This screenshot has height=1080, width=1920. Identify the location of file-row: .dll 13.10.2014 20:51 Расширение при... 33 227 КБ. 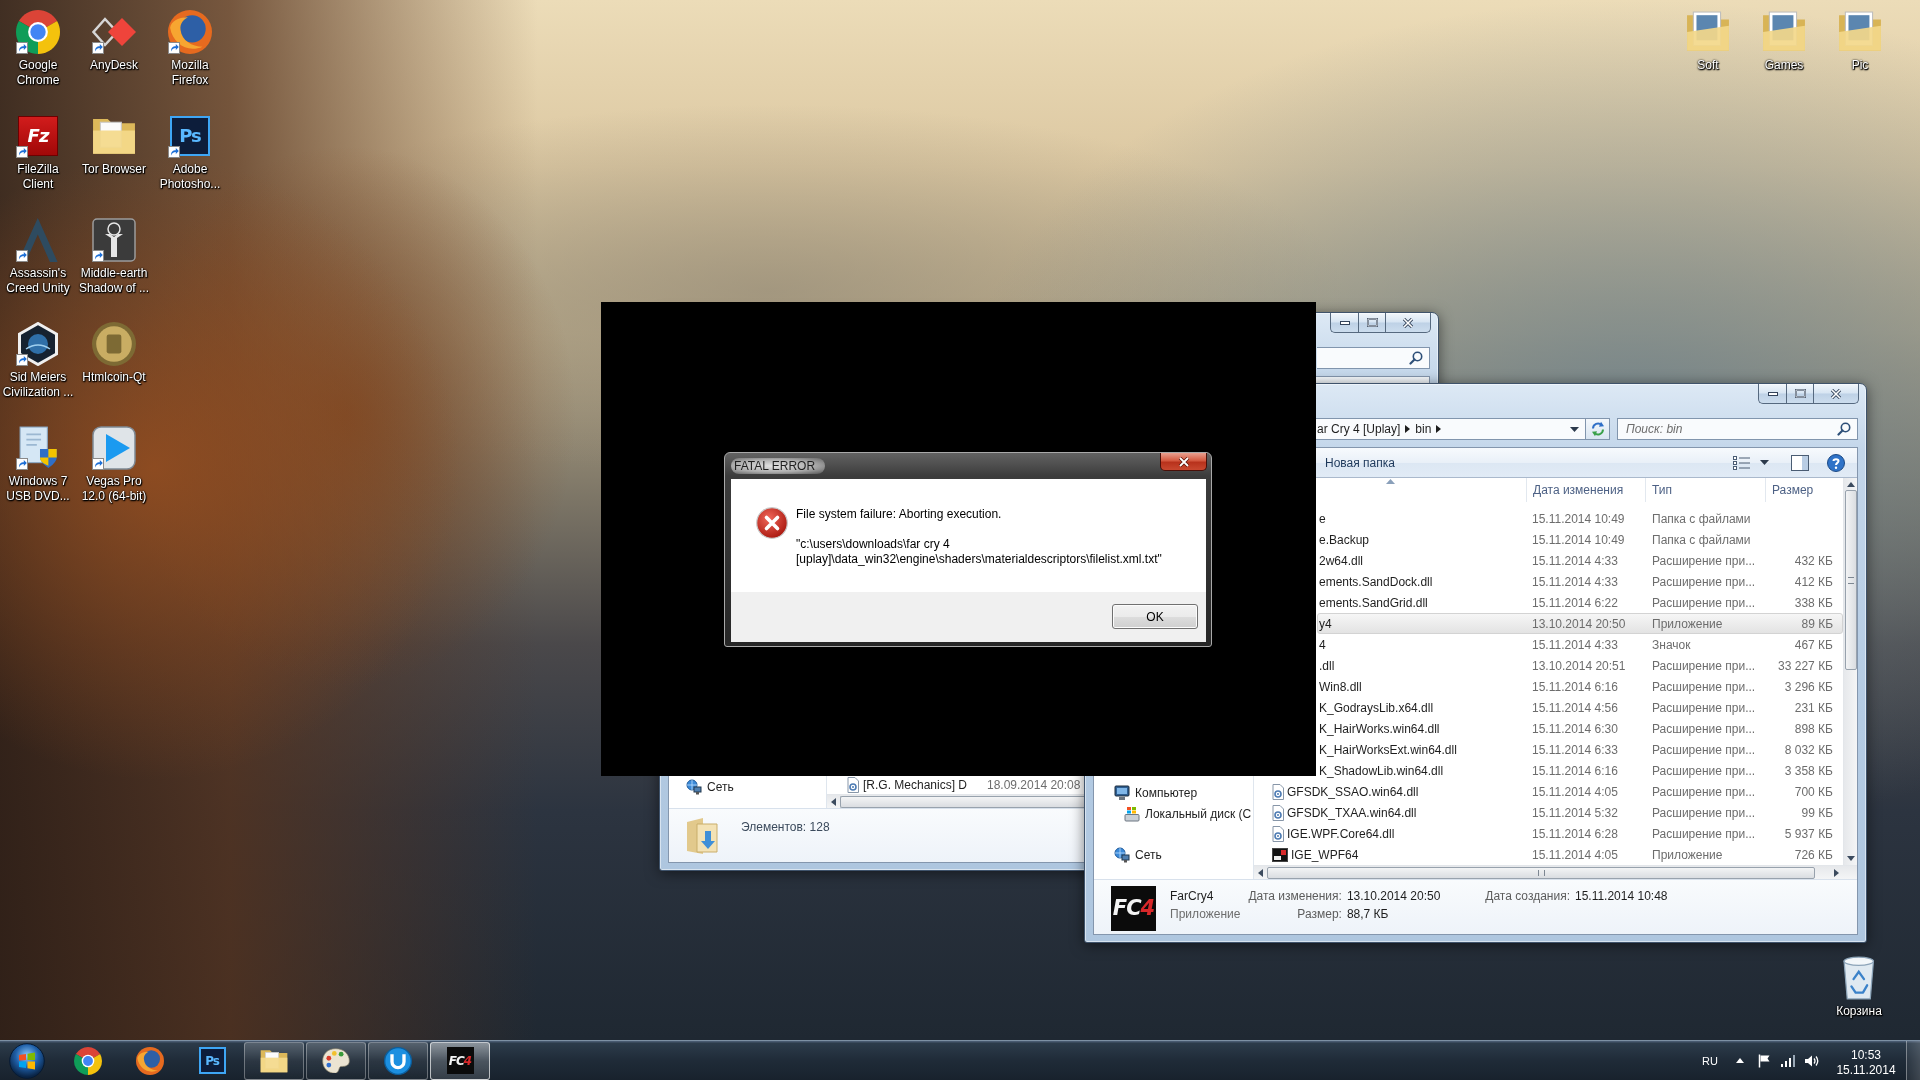
(1580, 665).